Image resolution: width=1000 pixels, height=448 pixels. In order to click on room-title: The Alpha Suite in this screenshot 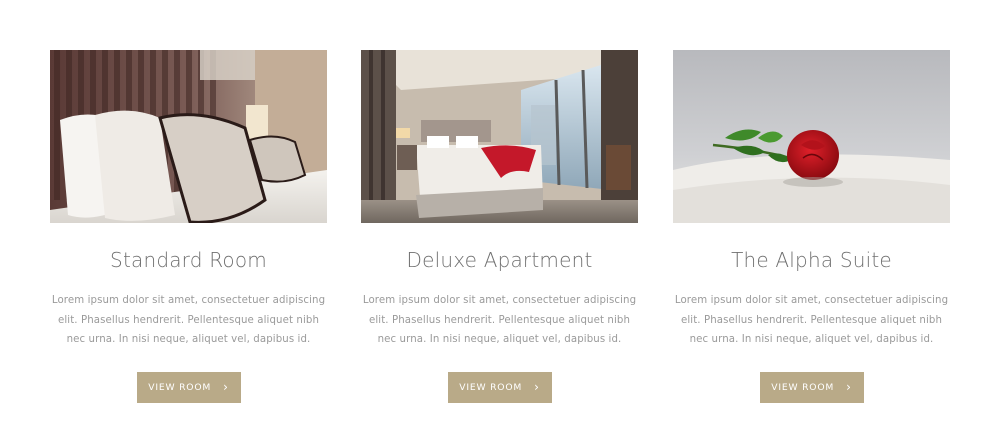, I will do `click(811, 260)`.